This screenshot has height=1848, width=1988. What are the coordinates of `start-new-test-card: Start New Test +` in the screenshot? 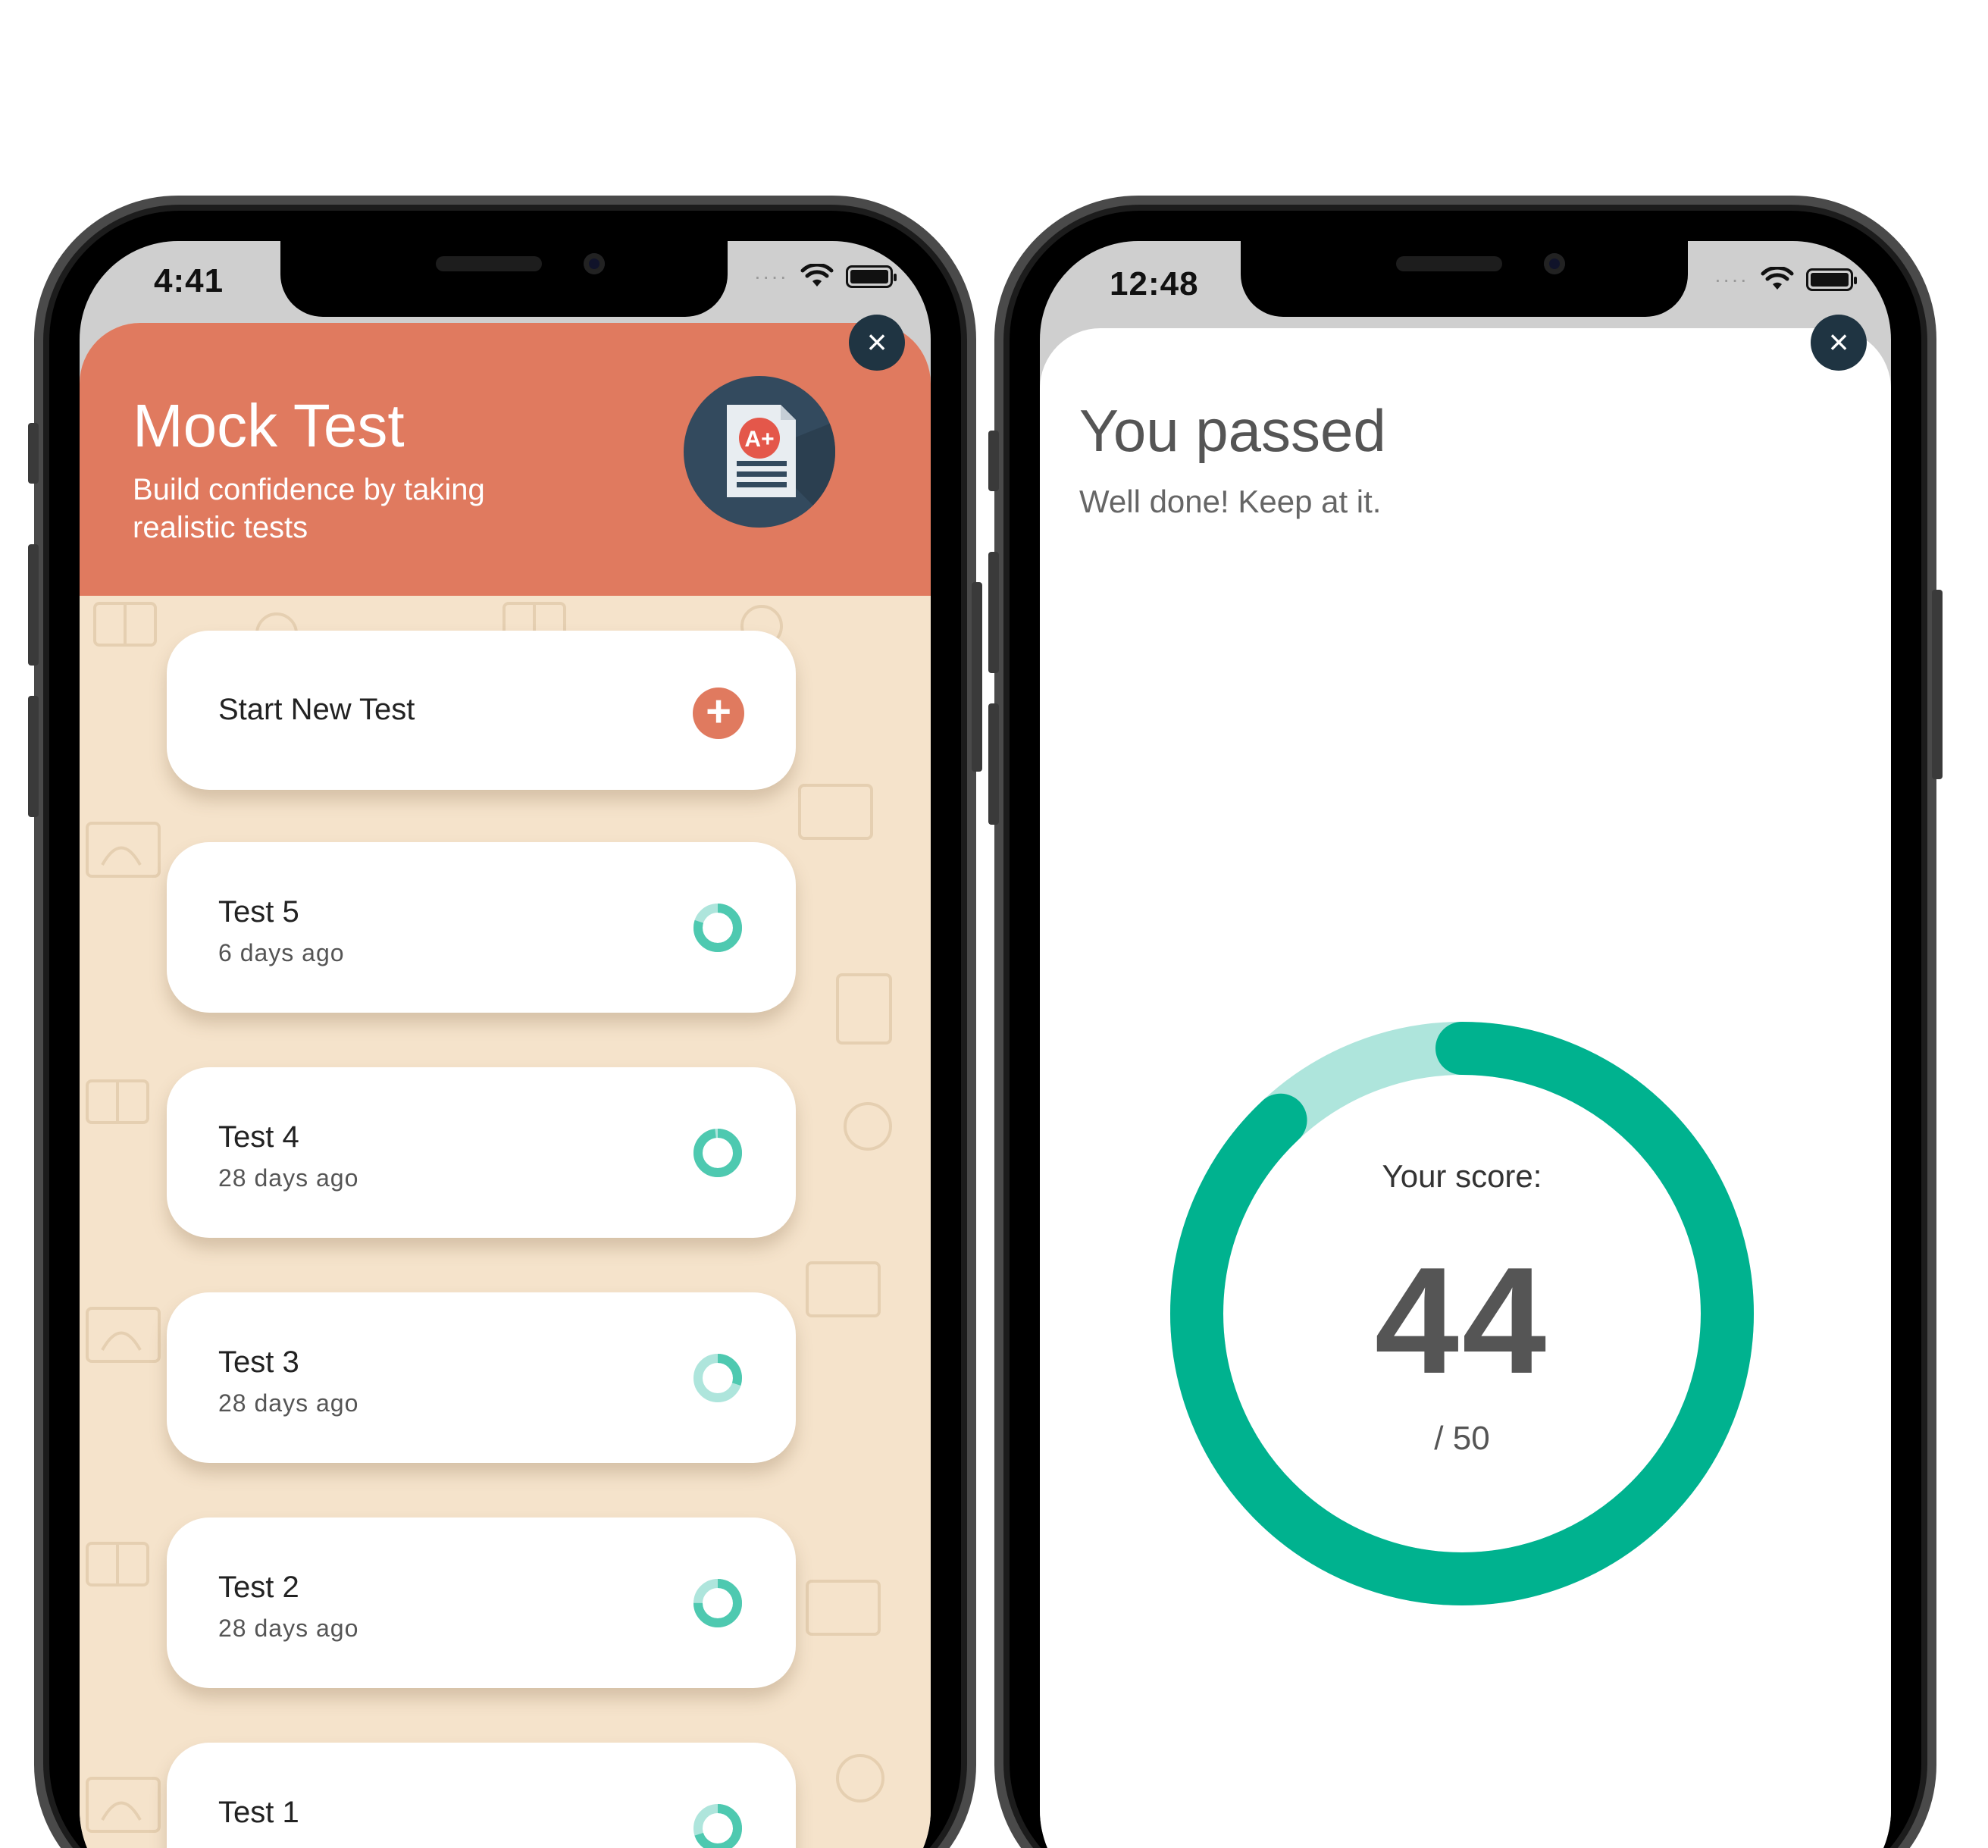 It's located at (482, 710).